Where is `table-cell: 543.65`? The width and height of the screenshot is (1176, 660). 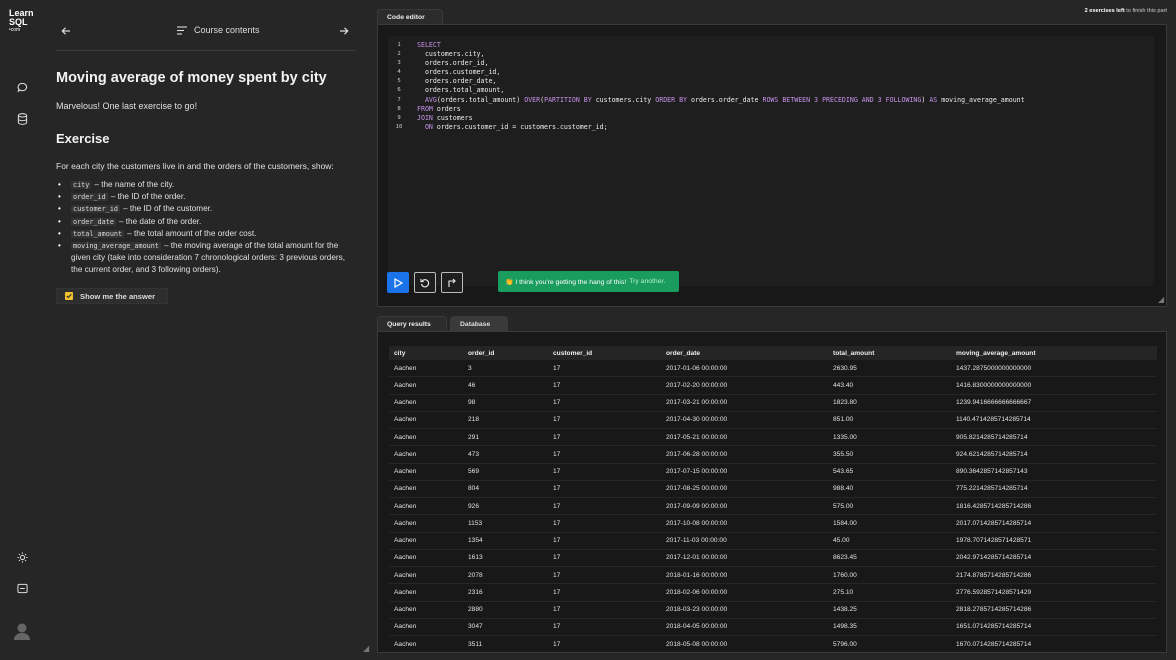 table-cell: 543.65 is located at coordinates (889, 472).